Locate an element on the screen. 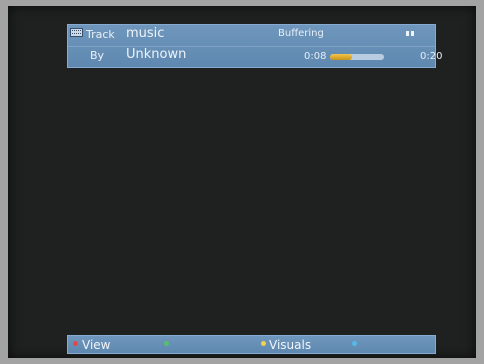 The image size is (484, 364). color-button-bar: View Visuals is located at coordinates (251, 344).